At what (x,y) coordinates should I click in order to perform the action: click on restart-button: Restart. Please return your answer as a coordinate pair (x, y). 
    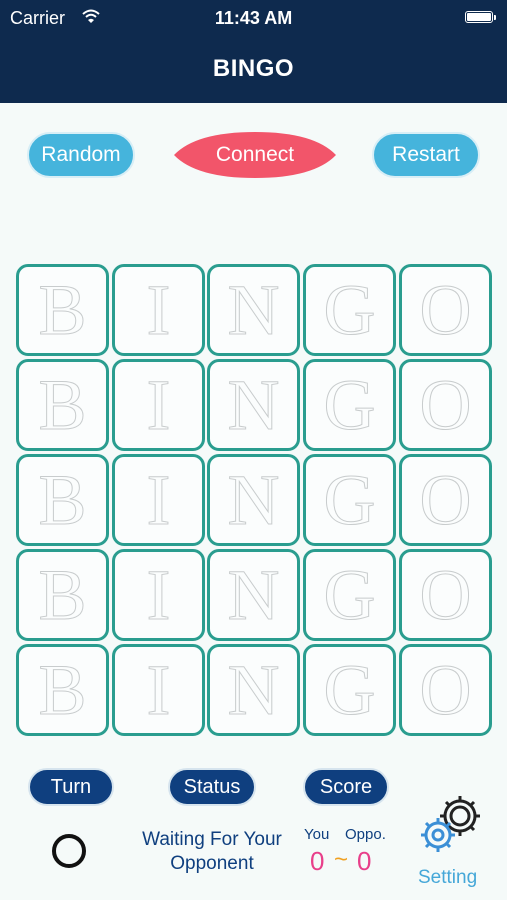
    Looking at the image, I should click on (426, 155).